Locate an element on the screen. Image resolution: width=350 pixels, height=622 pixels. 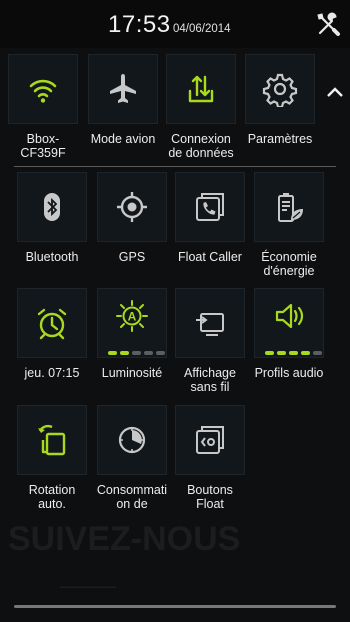
tile-wireless-display-label: Affichage sans fil is located at coordinates (210, 380).